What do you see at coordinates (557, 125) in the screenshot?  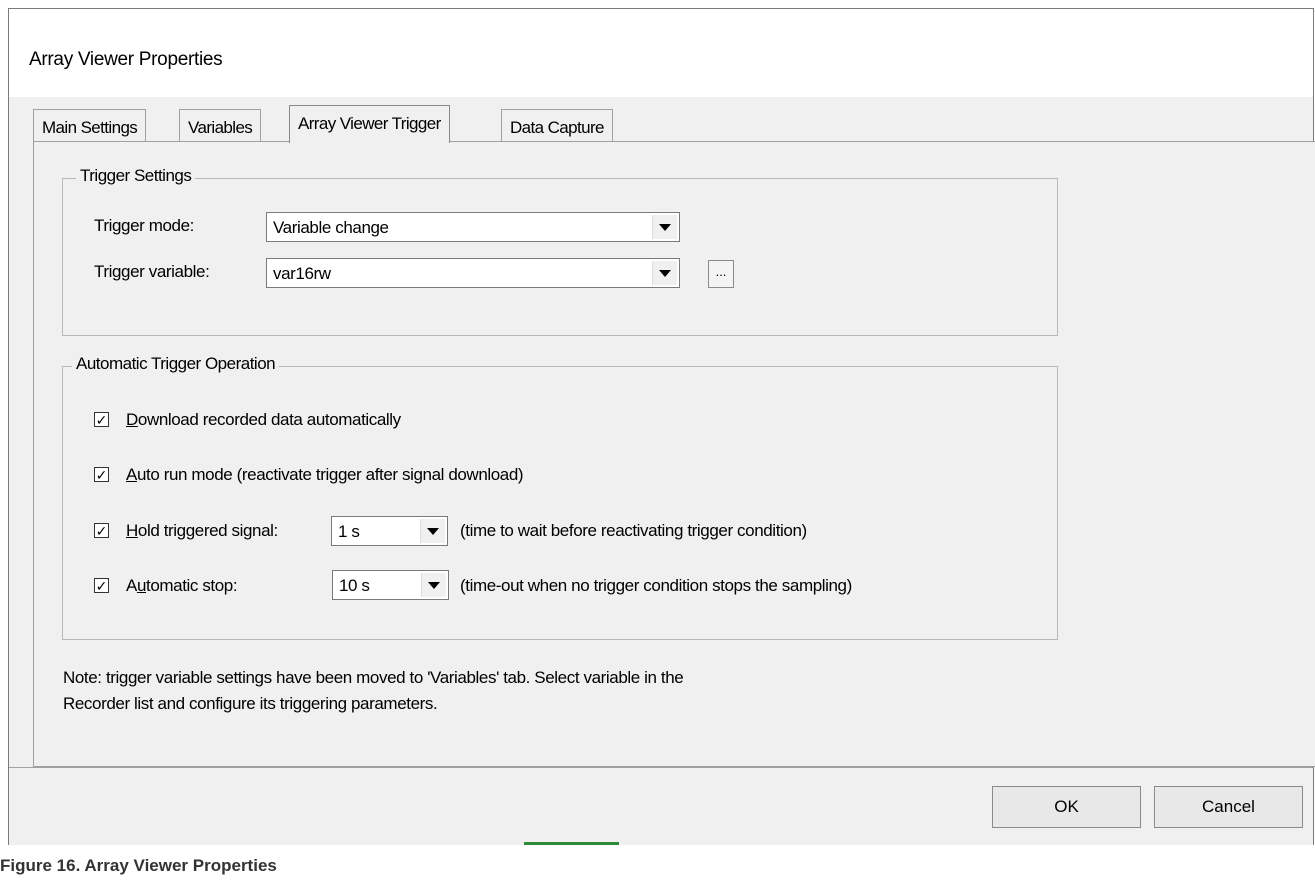 I see `tab-data-capture: Data Capture` at bounding box center [557, 125].